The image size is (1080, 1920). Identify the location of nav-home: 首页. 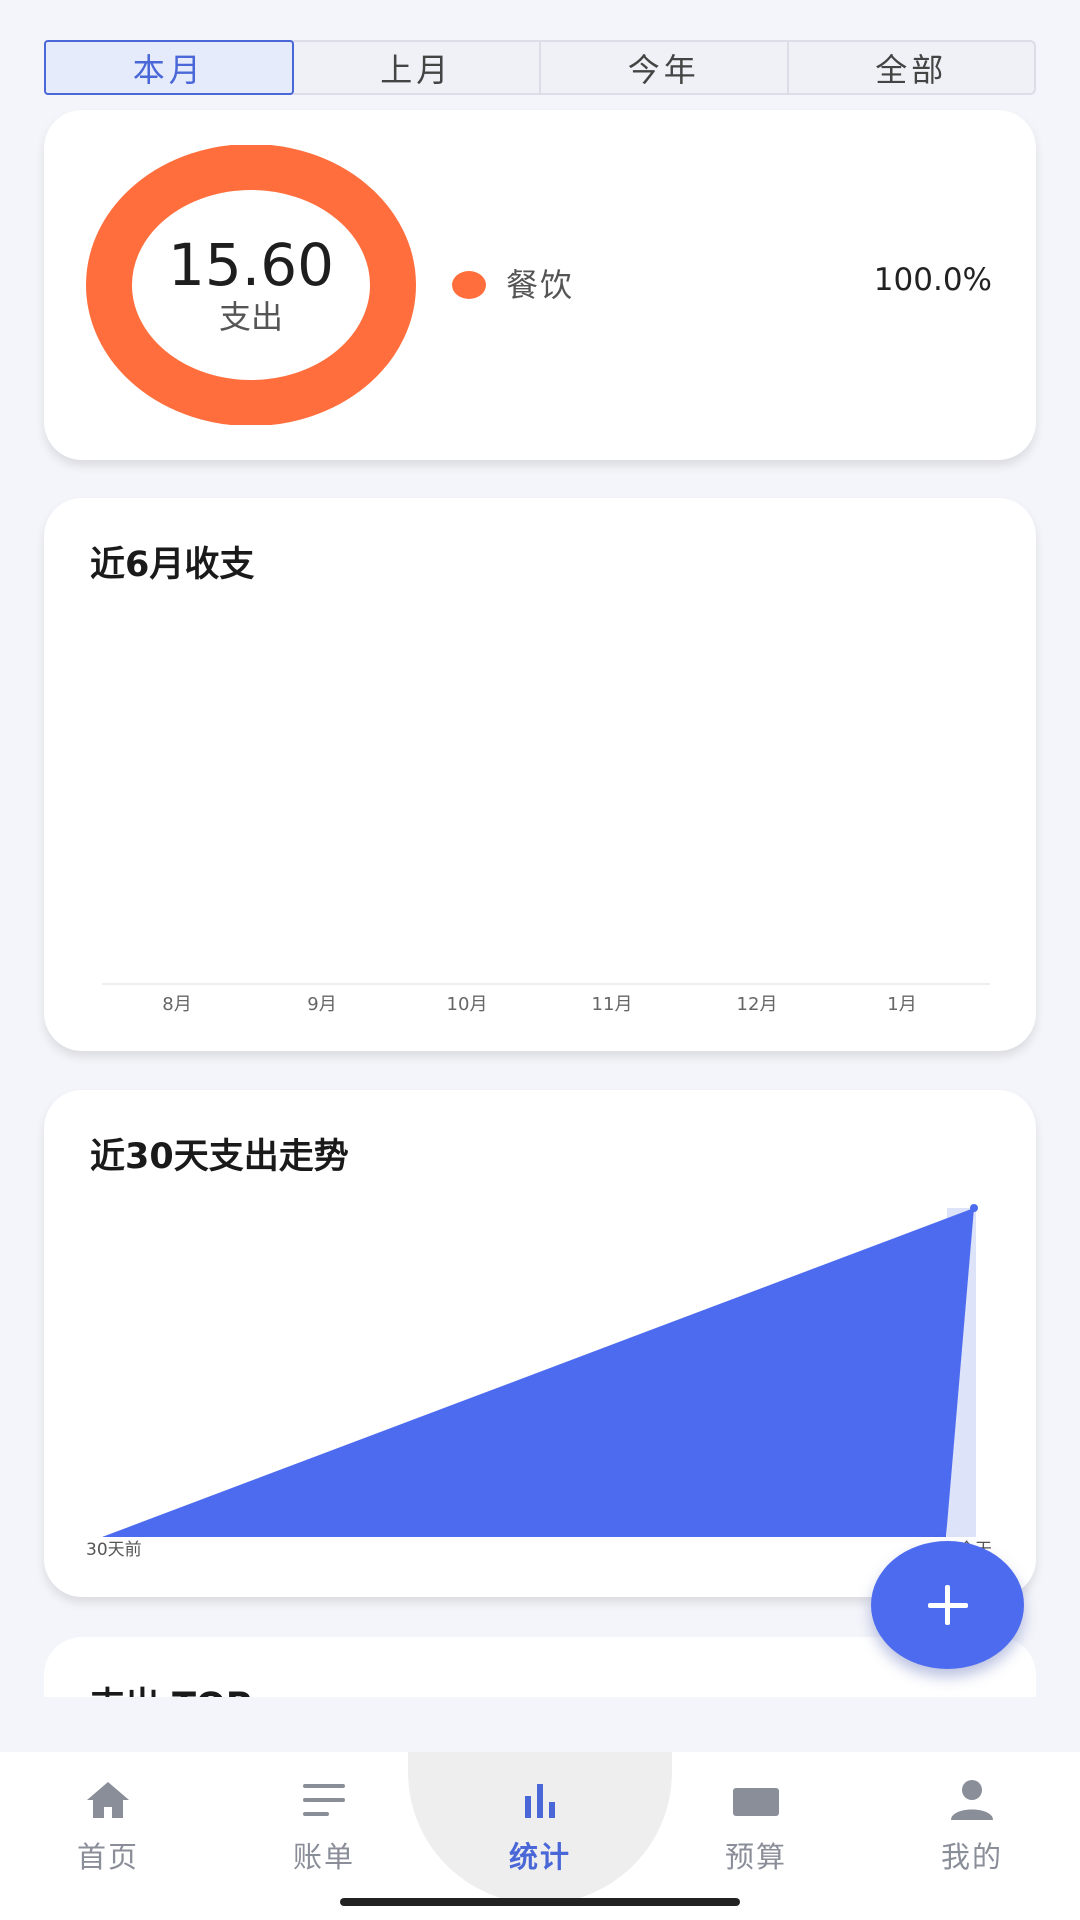
(108, 1831).